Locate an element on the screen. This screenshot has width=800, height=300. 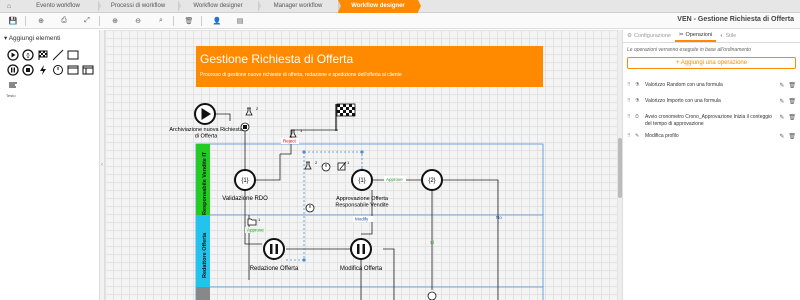
tab-operazioni: ✂ Operazioni is located at coordinates (695, 36).